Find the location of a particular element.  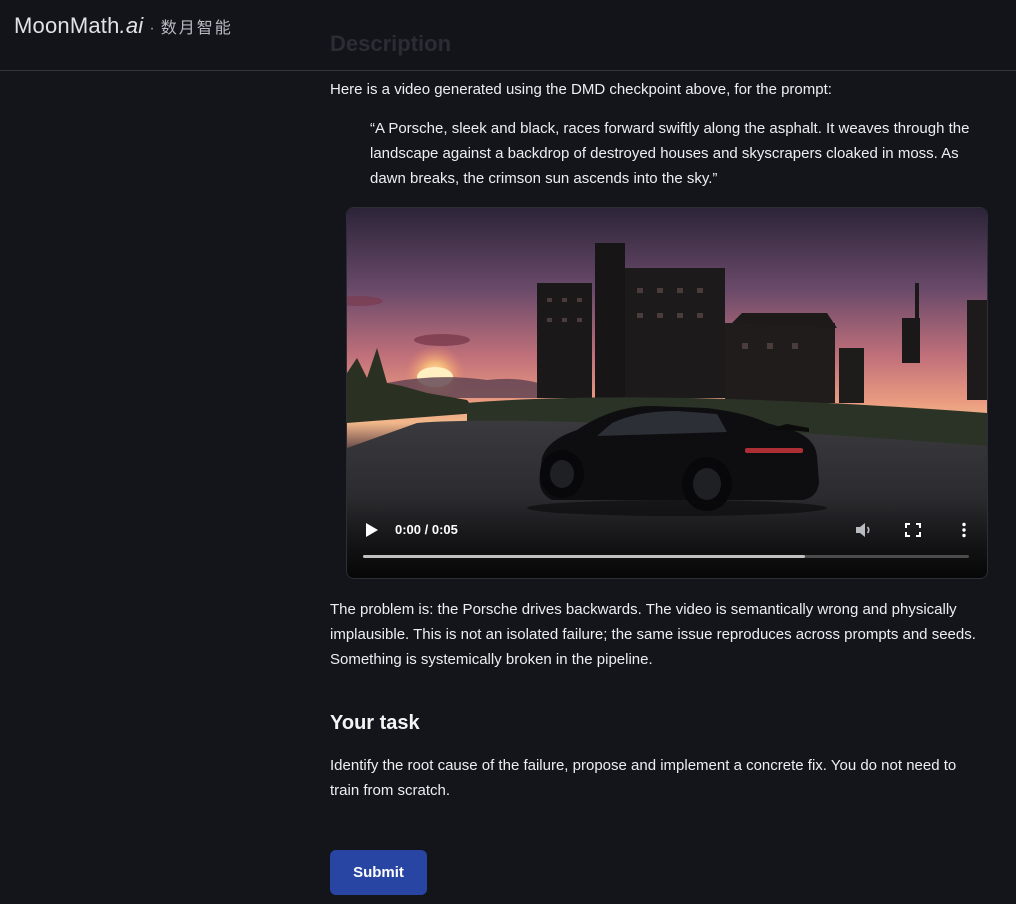

moonmath-logo: MoonMath.ai · 数月智能 is located at coordinates (123, 26).